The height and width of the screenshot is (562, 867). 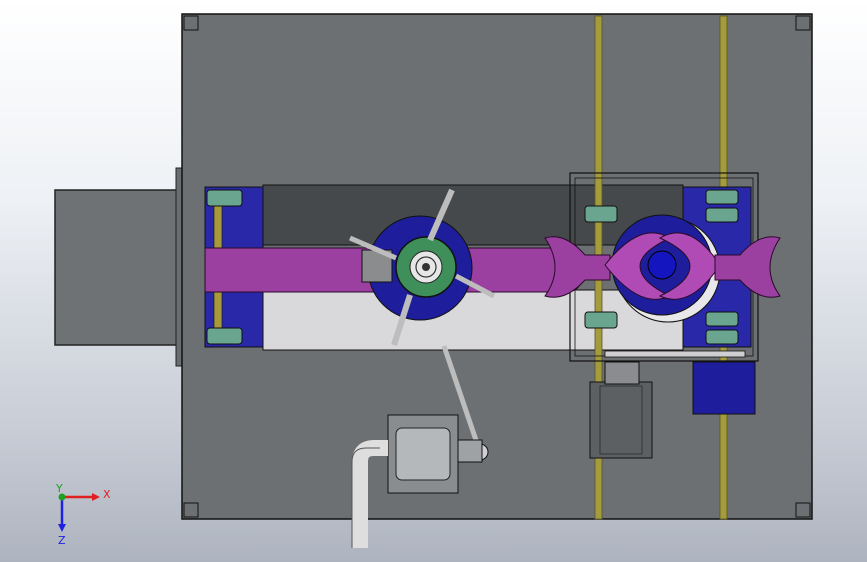 What do you see at coordinates (107, 494) in the screenshot?
I see `triad-x-label: X` at bounding box center [107, 494].